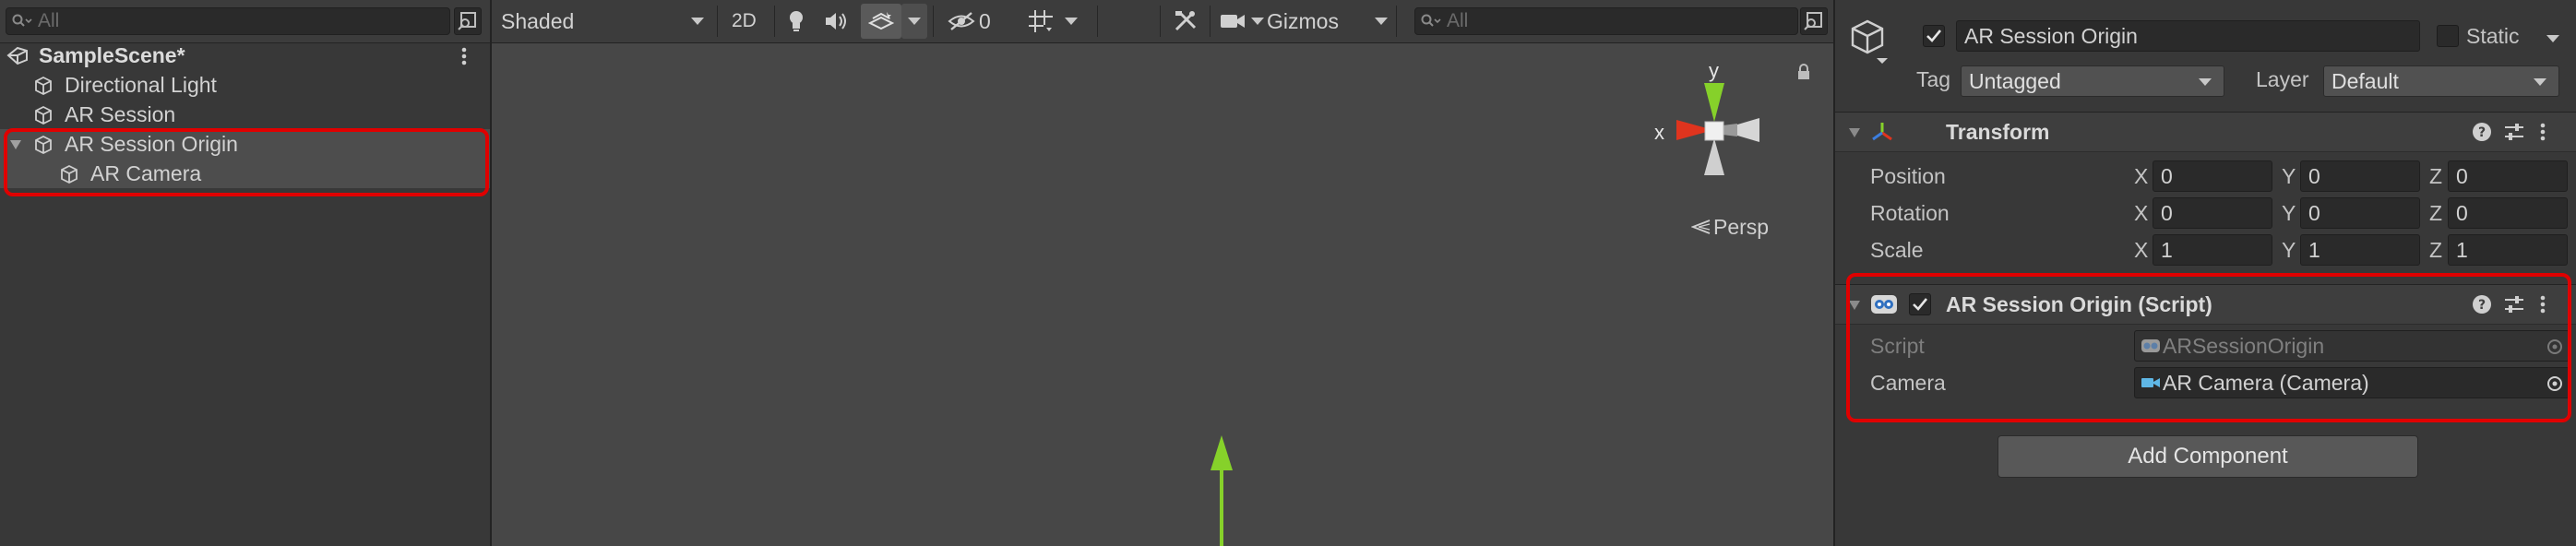 The width and height of the screenshot is (2576, 546). I want to click on gizmos-label: Gizmos, so click(1303, 21).